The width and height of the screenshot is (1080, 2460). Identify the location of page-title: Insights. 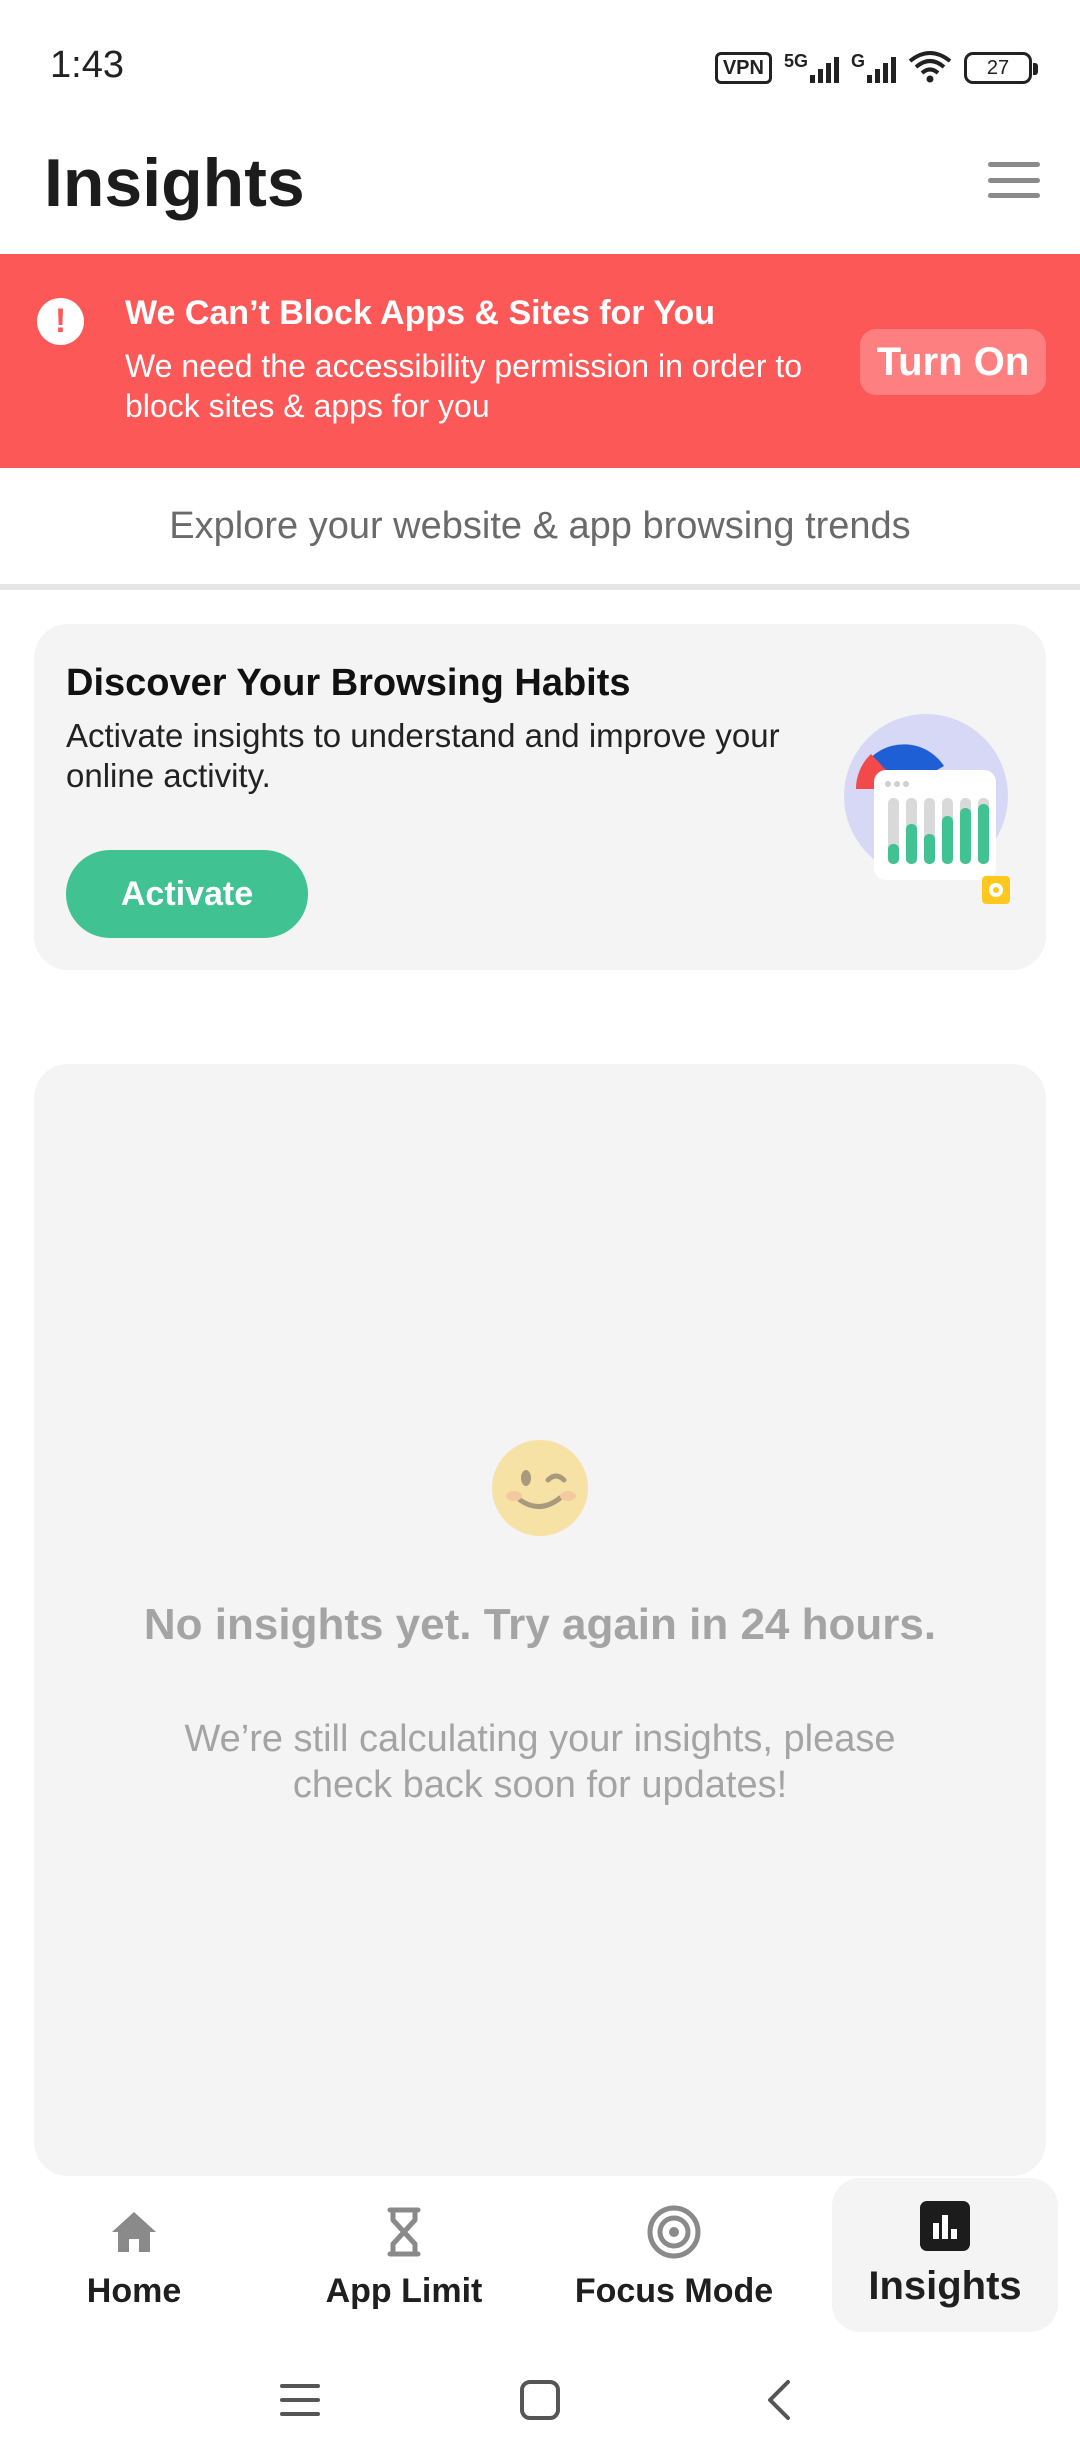
(174, 183).